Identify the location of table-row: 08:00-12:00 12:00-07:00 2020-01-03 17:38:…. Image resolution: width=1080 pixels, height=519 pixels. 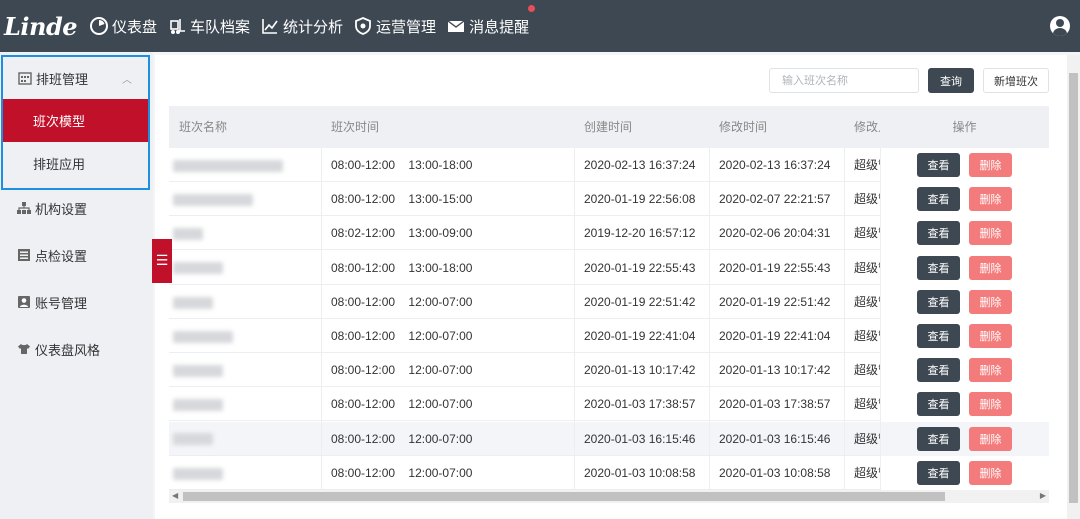
(609, 404).